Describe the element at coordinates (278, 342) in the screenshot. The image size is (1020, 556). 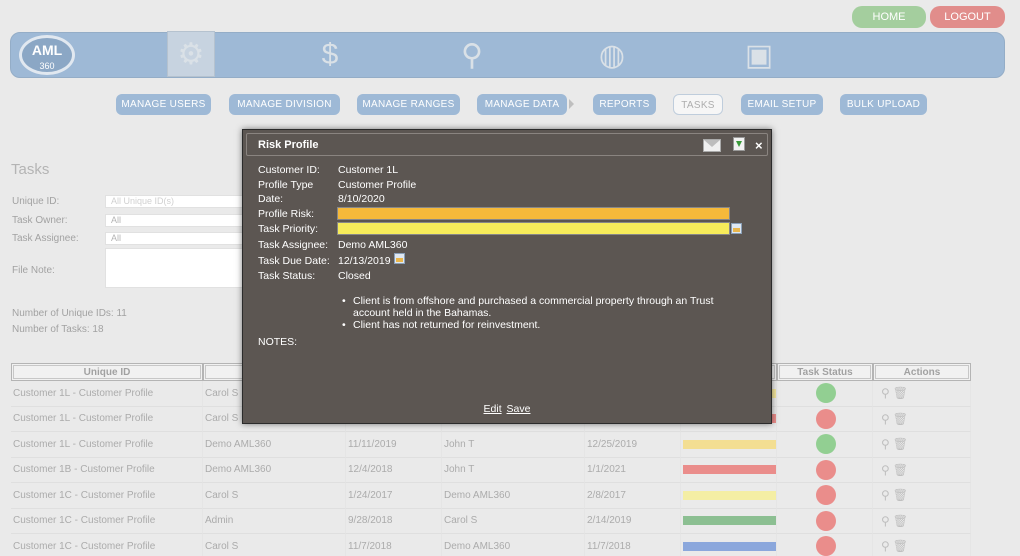
I see `notes-label: NOTES:` at that location.